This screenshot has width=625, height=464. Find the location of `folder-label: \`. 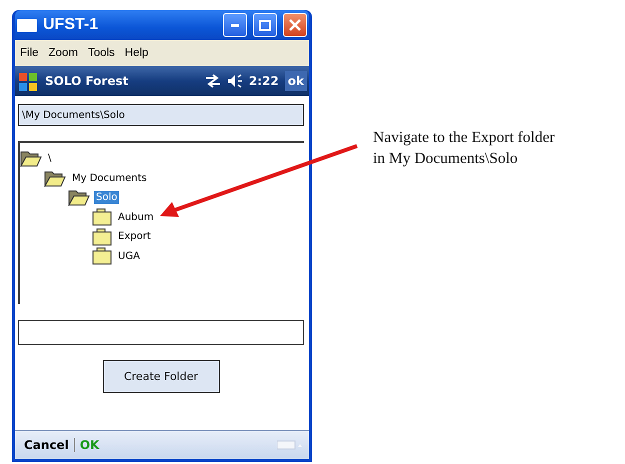

folder-label: \ is located at coordinates (50, 159).